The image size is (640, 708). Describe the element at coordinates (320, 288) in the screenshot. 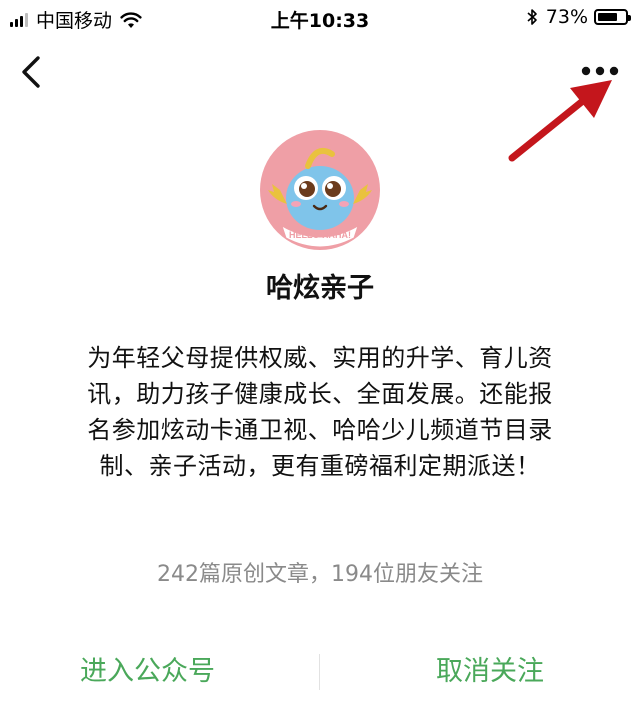

I see `account-name: 哈炫亲子` at that location.